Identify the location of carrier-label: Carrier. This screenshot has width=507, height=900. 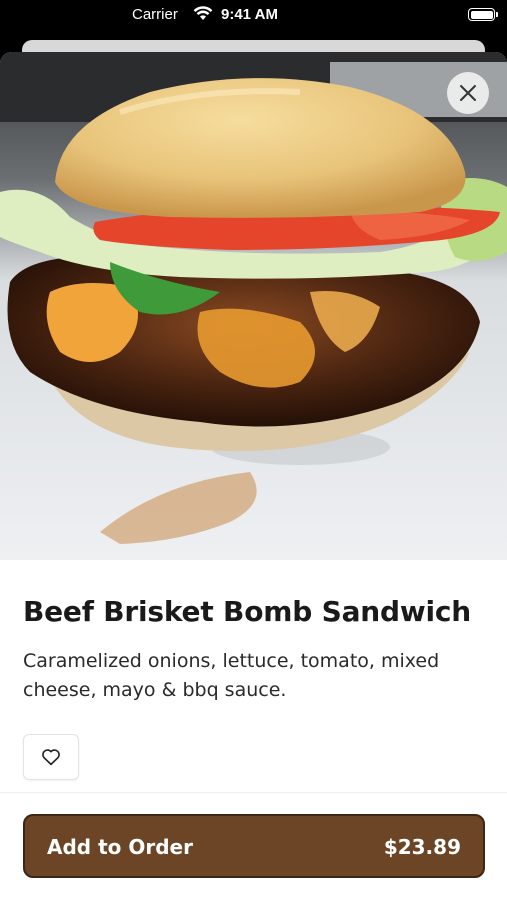
(155, 14).